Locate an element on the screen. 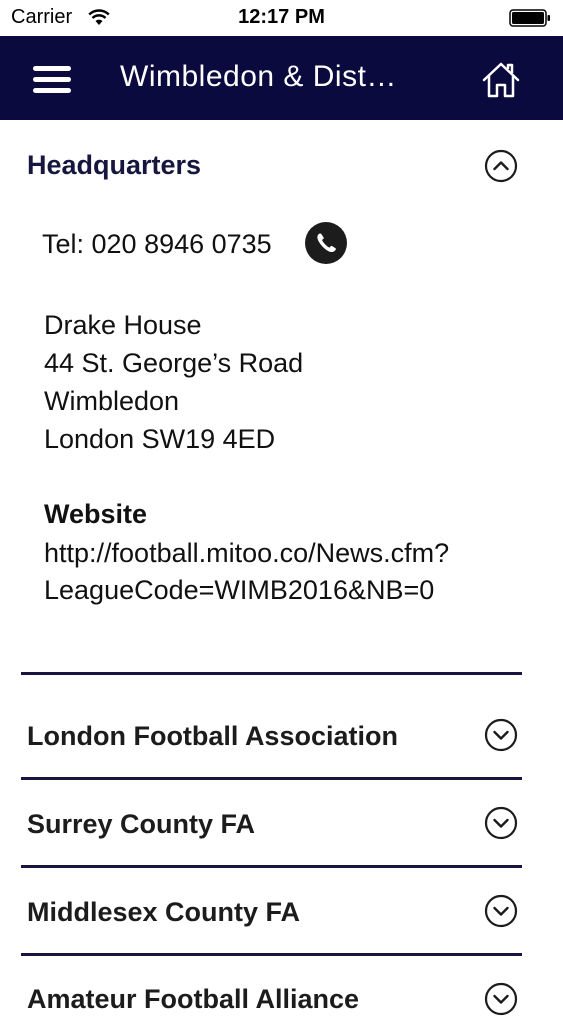 Image resolution: width=563 pixels, height=1016 pixels. chevron-up-icon is located at coordinates (501, 166).